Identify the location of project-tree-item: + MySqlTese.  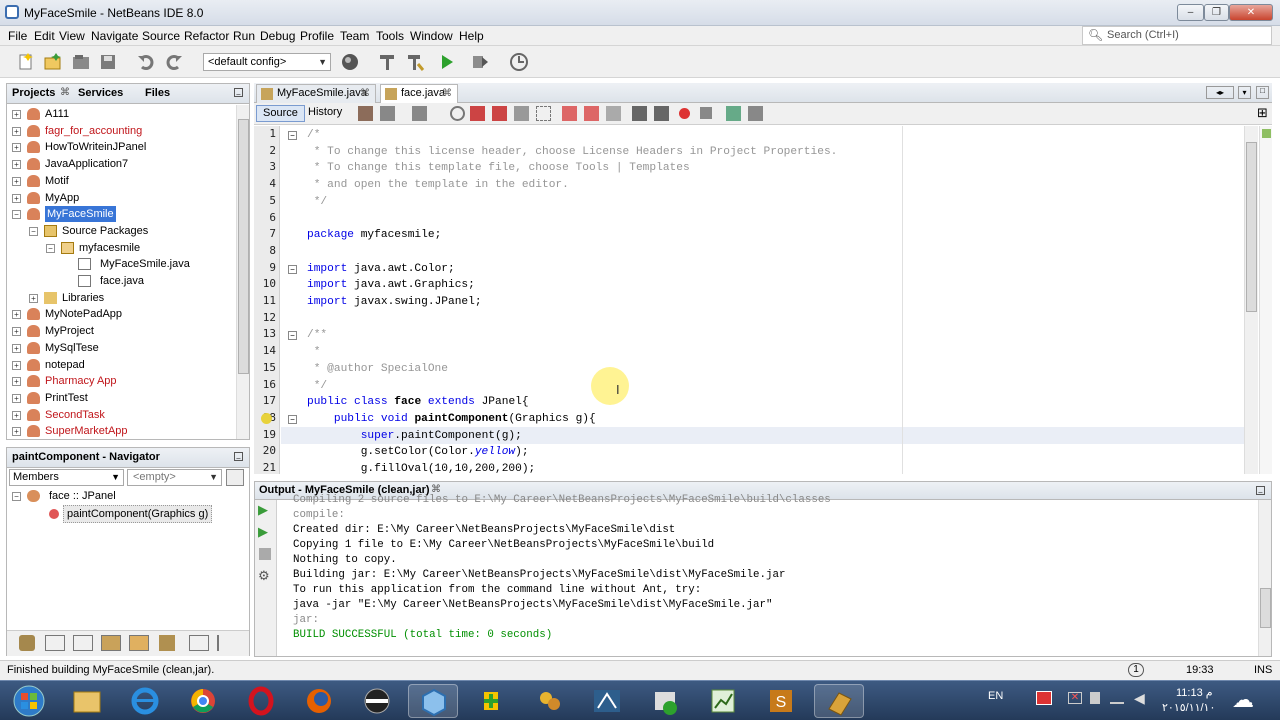
(122, 348).